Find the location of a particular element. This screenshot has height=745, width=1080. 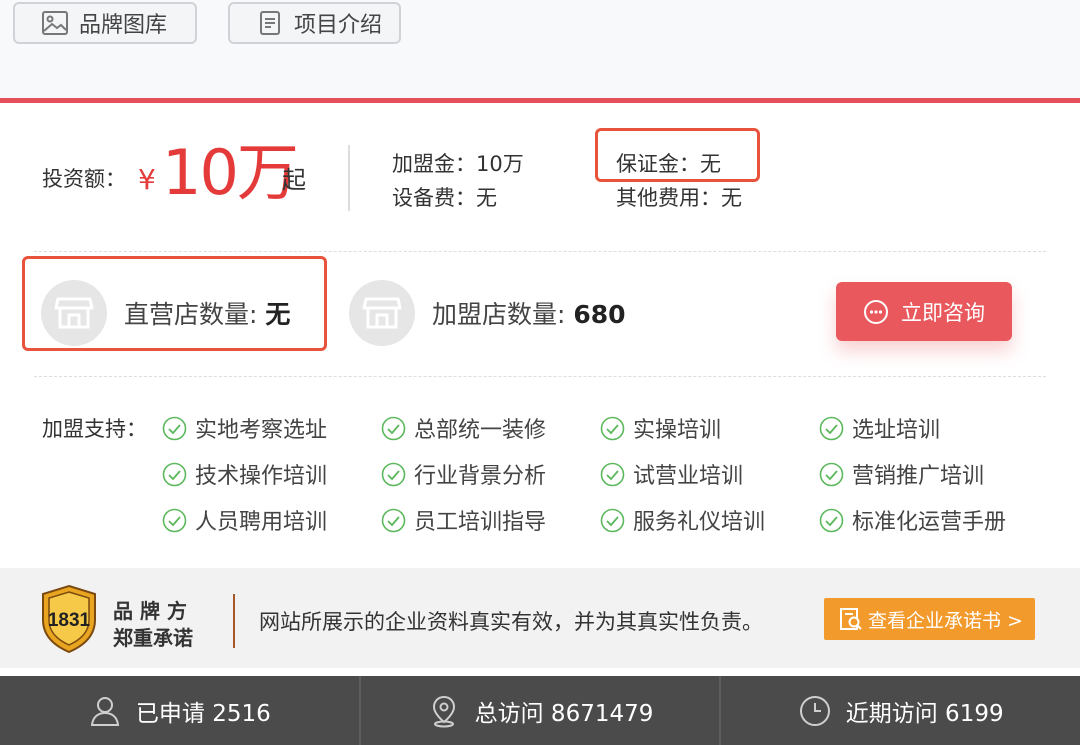

tab-project-intro: 项目介绍 is located at coordinates (314, 23).